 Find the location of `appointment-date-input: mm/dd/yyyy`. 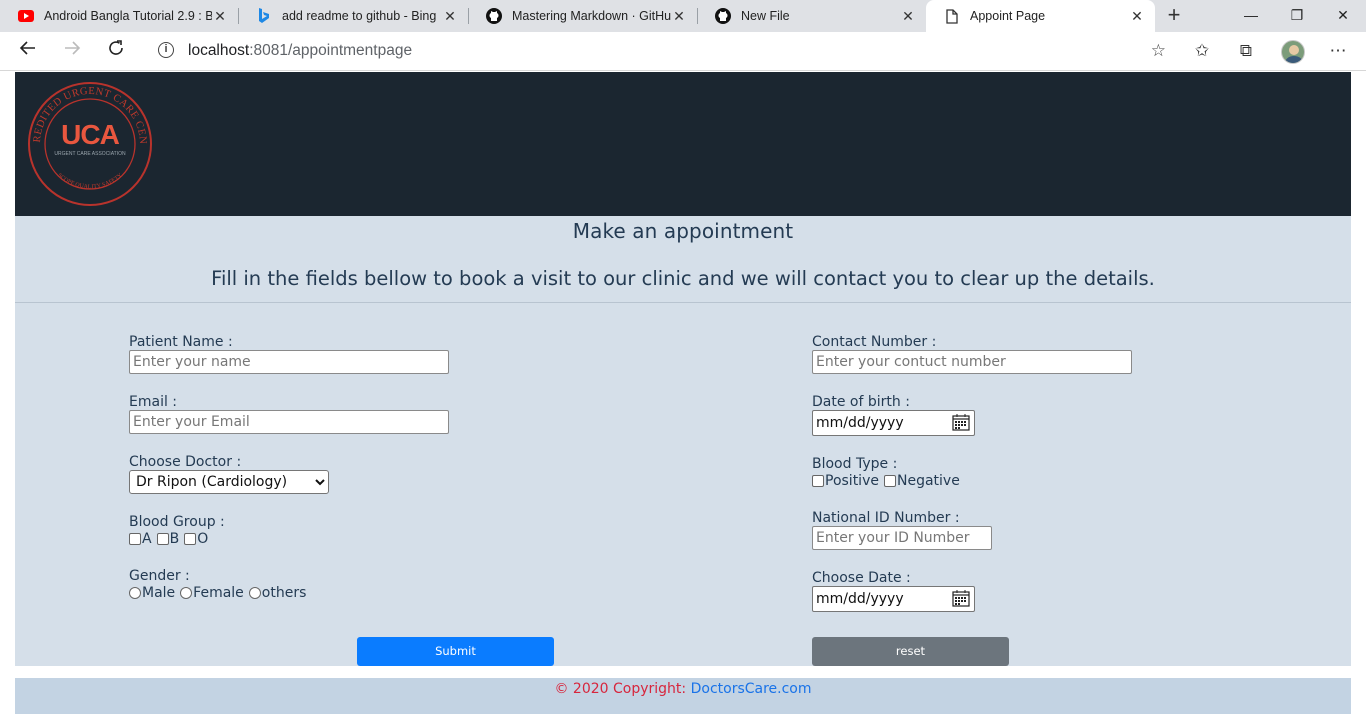

appointment-date-input: mm/dd/yyyy is located at coordinates (893, 599).